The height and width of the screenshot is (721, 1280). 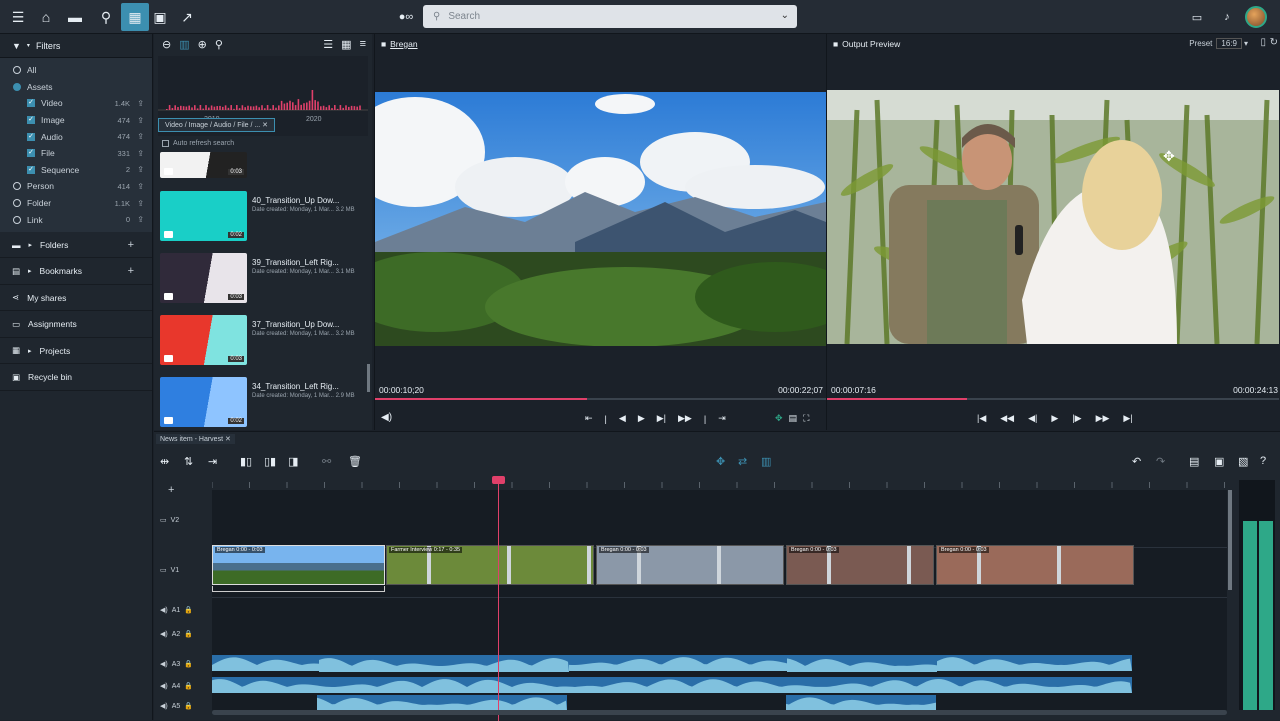 I want to click on add-track-icon: +, so click(x=171, y=490).